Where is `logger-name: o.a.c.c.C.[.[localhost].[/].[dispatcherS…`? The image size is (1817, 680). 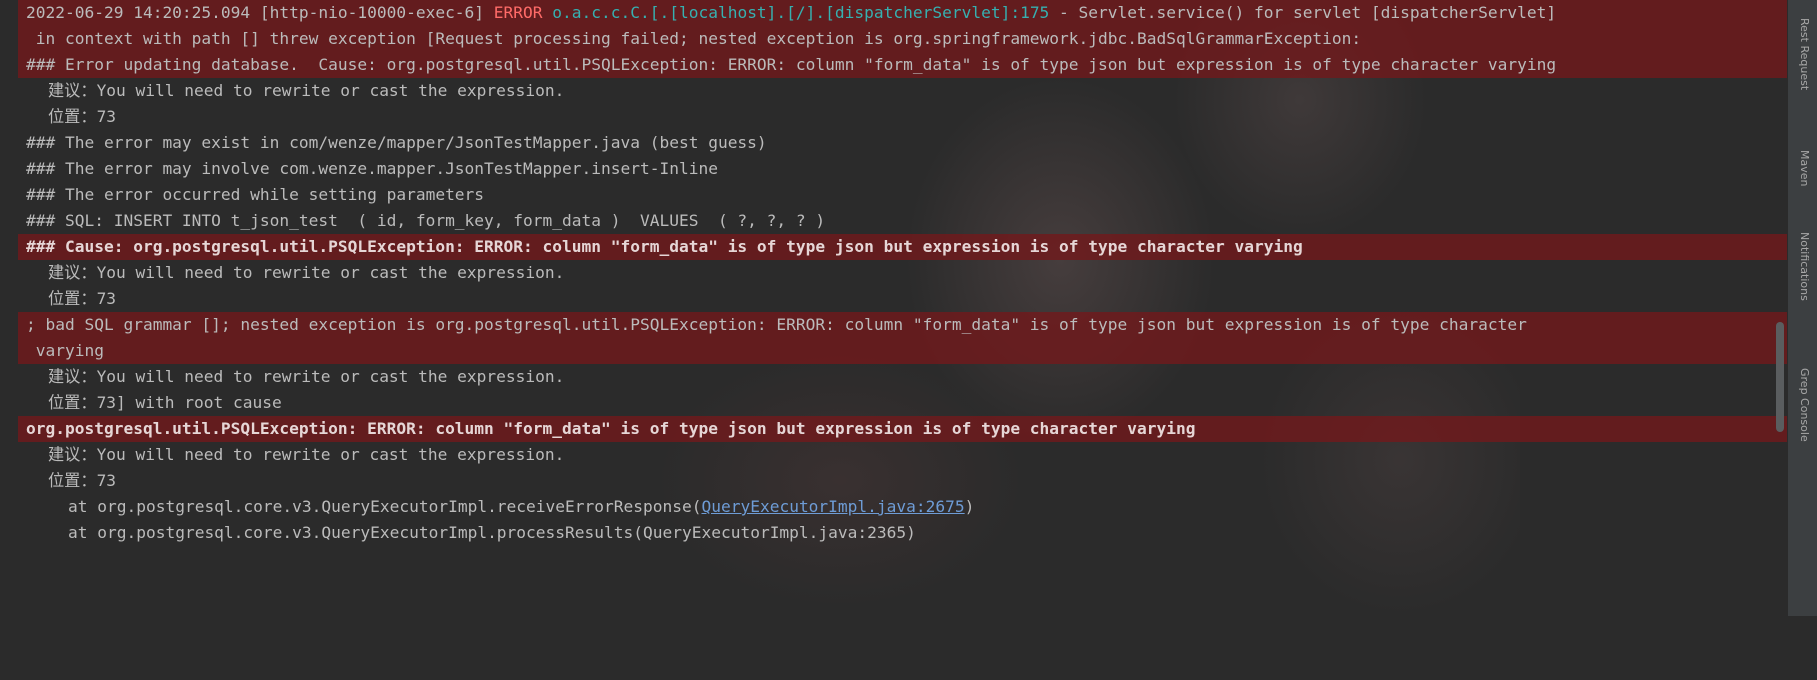
logger-name: o.a.c.c.C.[.[localhost].[/].[dispatcherS… is located at coordinates (796, 12).